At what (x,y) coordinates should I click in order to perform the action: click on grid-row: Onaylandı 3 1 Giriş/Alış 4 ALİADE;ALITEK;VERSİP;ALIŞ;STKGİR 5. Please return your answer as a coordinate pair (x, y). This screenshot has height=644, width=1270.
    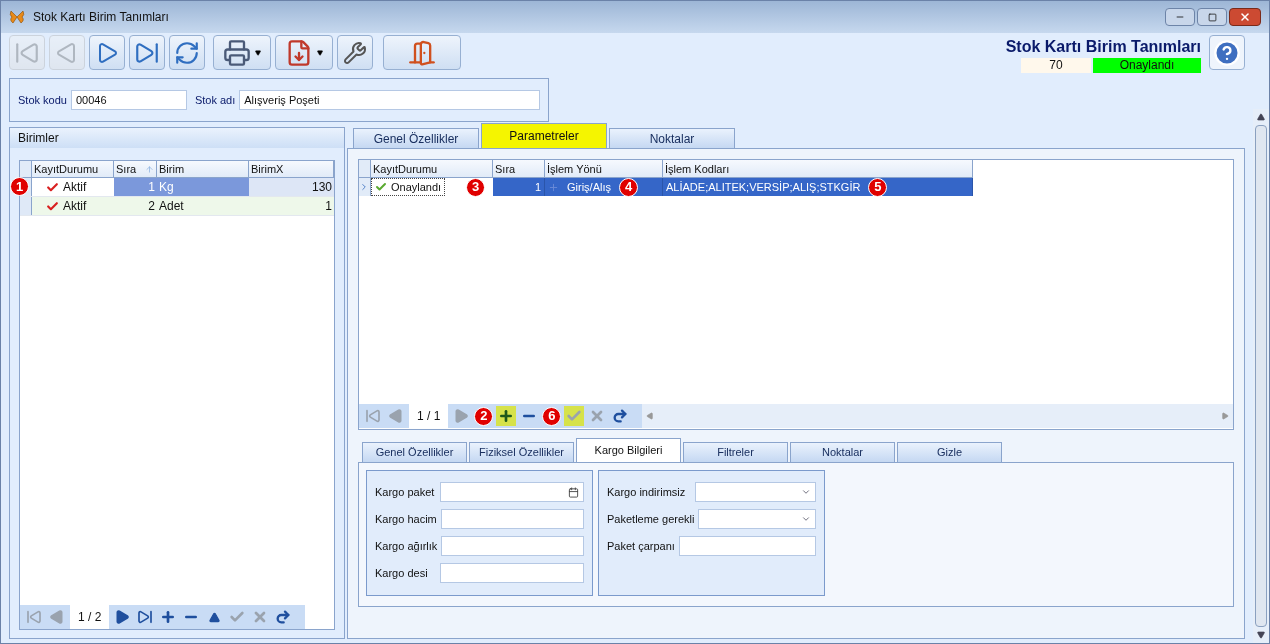
    Looking at the image, I should click on (666, 187).